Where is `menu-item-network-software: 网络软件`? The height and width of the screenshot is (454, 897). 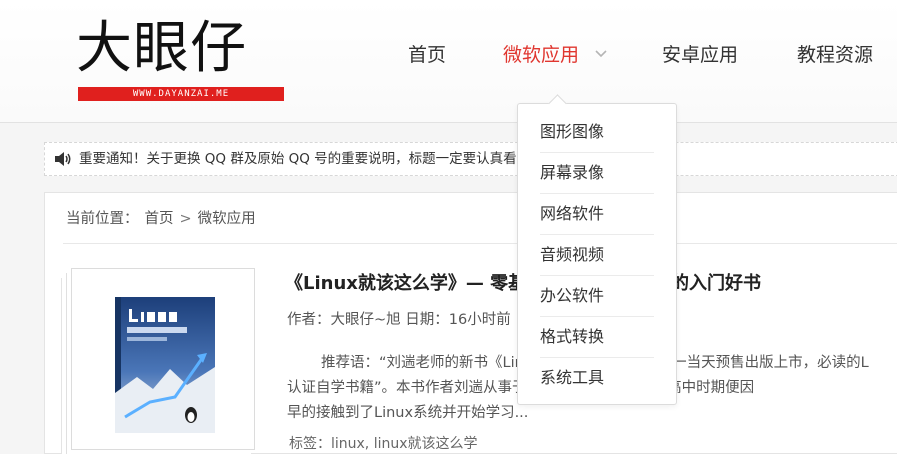
menu-item-network-software: 网络软件 is located at coordinates (597, 214).